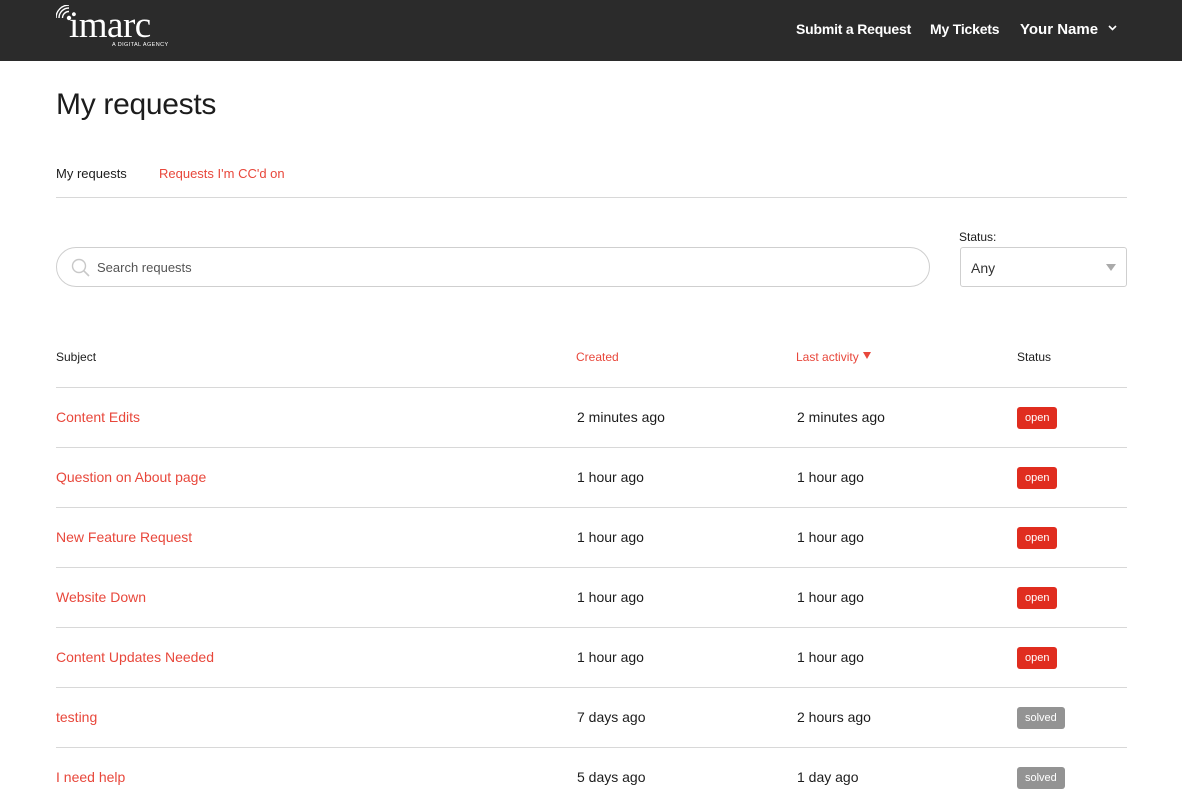 This screenshot has height=796, width=1182. I want to click on table-row: testing 7 days ago 2 hours ago solved, so click(591, 717).